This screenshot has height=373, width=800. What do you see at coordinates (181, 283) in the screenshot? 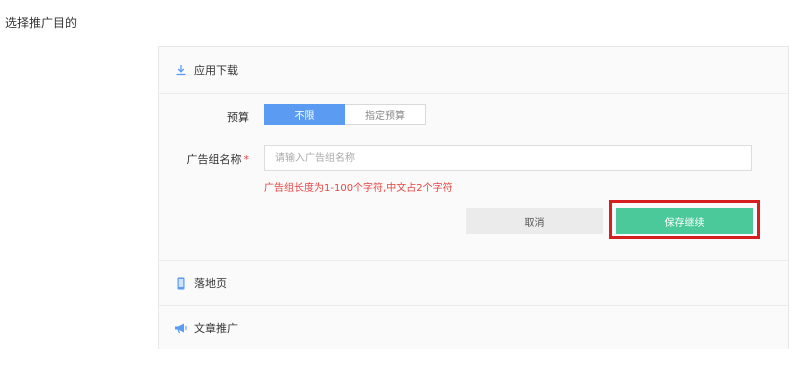
I see `mobile-icon` at bounding box center [181, 283].